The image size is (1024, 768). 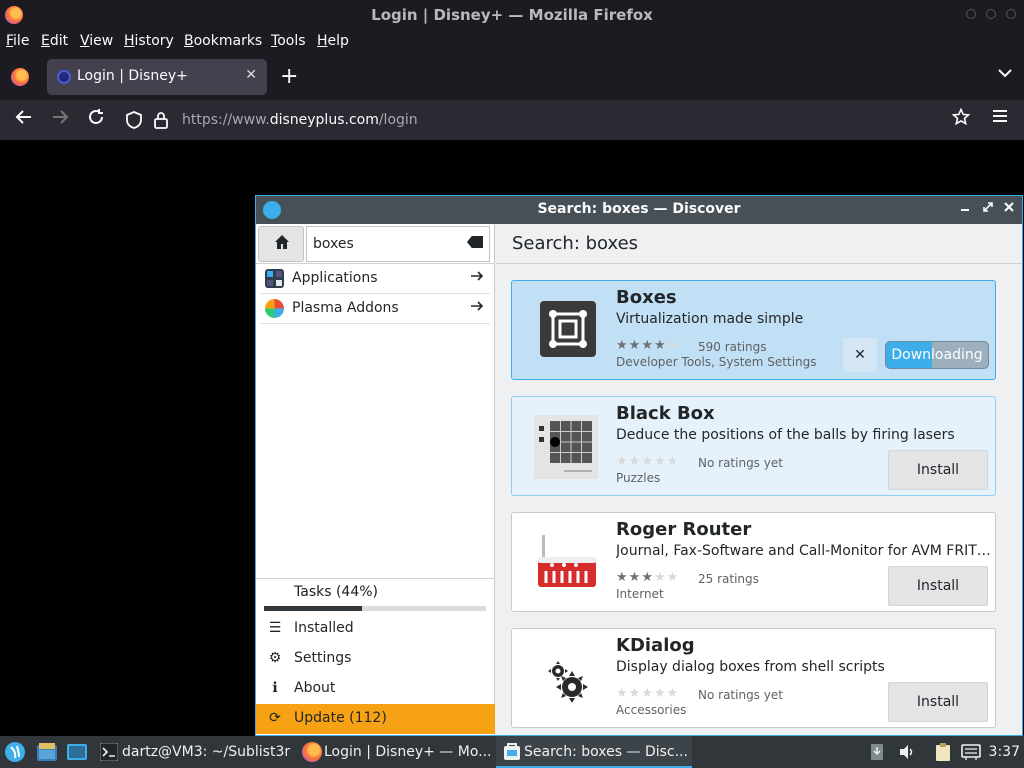 What do you see at coordinates (275, 628) in the screenshot?
I see `list-icon: ☰` at bounding box center [275, 628].